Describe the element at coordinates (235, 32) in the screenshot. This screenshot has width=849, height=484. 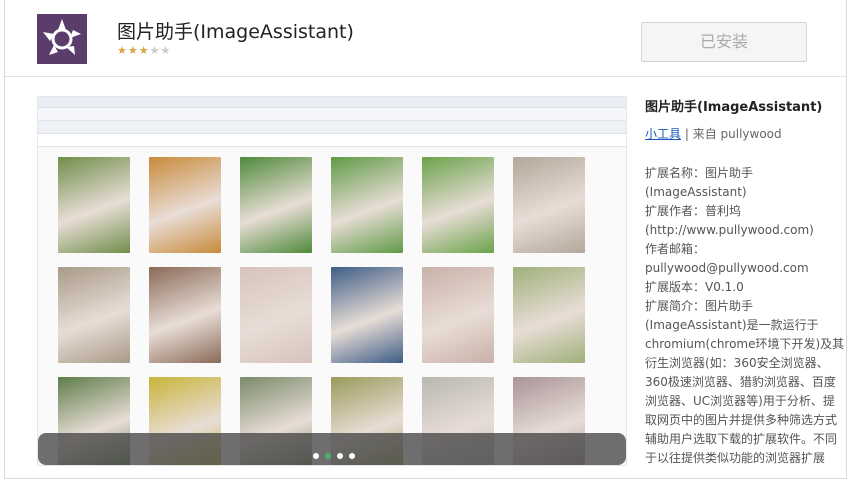
I see `extension-title: 图片助手(ImageAssistant)` at that location.